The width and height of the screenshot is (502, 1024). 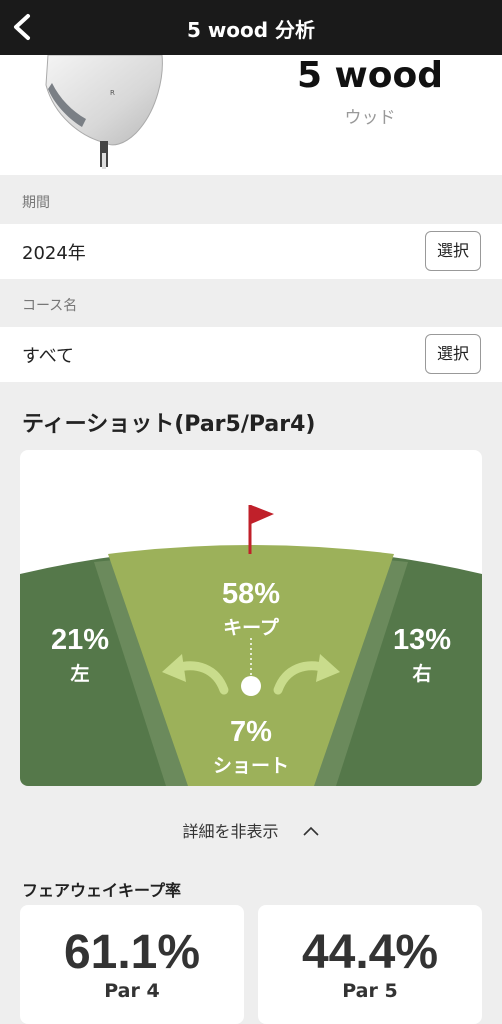 I want to click on right-percent: 13%, so click(x=422, y=640).